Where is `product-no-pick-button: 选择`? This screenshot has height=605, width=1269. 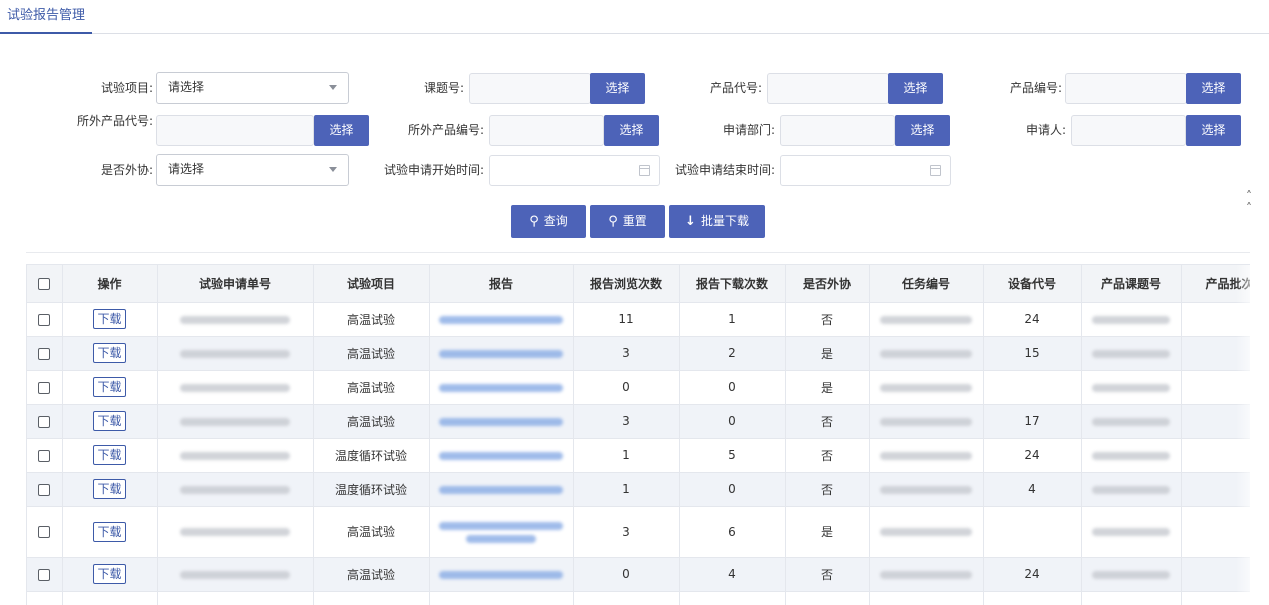
product-no-pick-button: 选择 is located at coordinates (1213, 88).